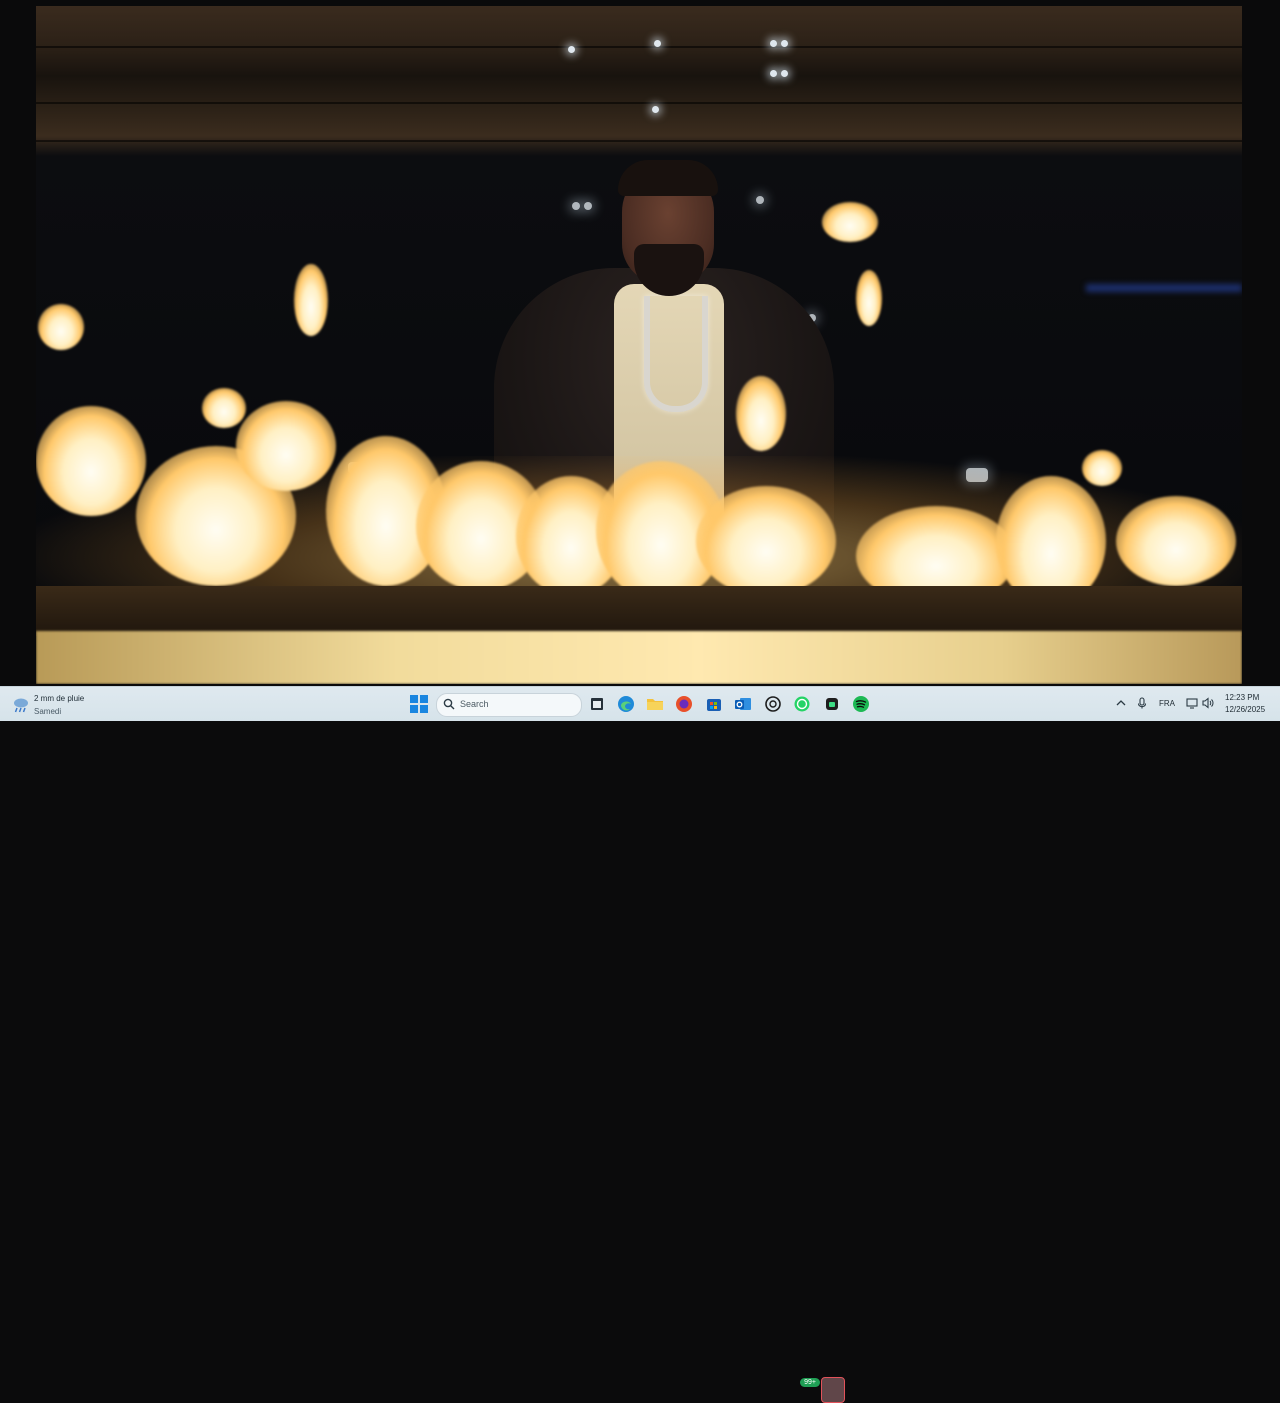  I want to click on weather-precipitation: 2 mm de pluie, so click(59, 698).